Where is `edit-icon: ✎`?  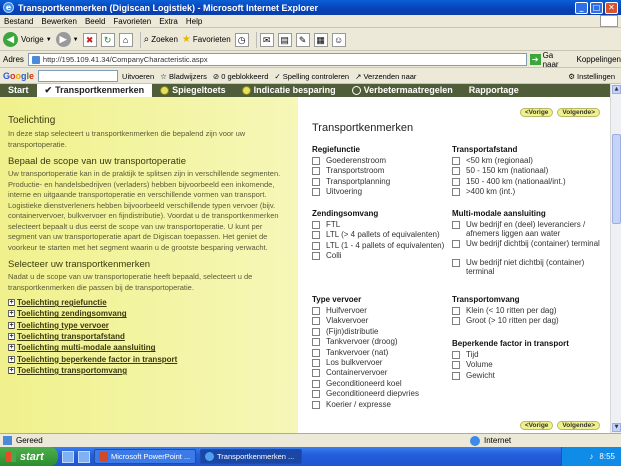
edit-icon: ✎ is located at coordinates (302, 39).